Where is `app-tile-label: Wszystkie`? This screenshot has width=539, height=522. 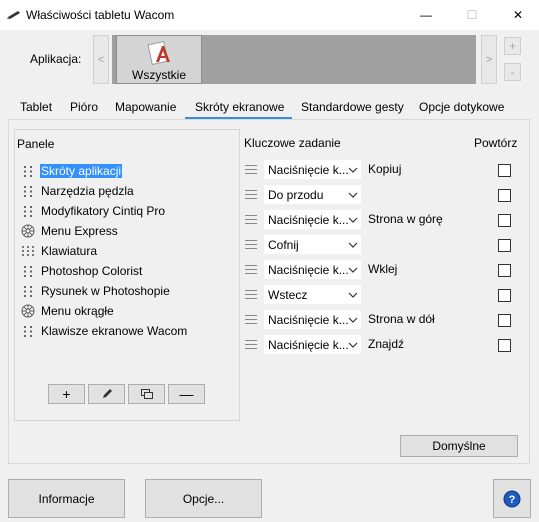 app-tile-label: Wszystkie is located at coordinates (159, 75).